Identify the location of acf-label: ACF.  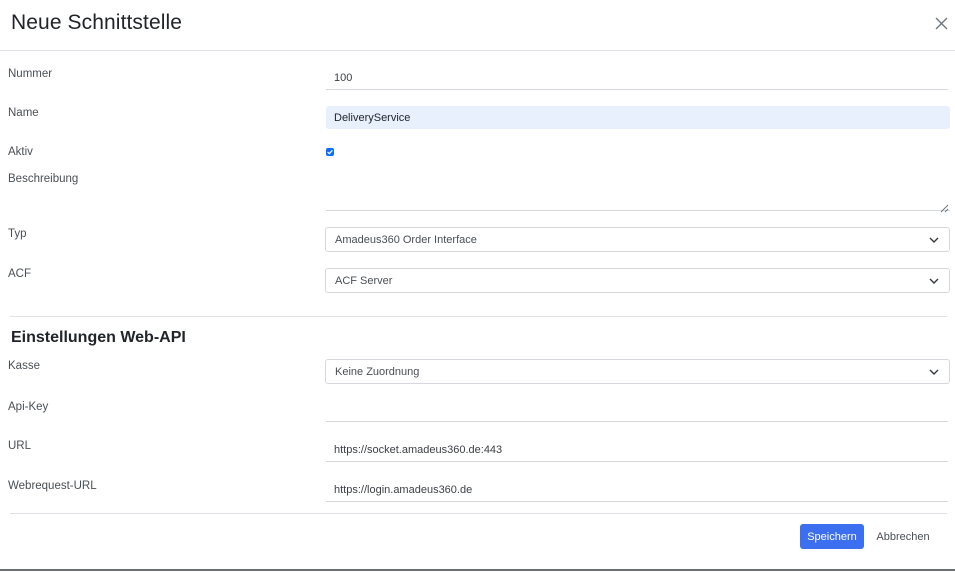
(19, 274).